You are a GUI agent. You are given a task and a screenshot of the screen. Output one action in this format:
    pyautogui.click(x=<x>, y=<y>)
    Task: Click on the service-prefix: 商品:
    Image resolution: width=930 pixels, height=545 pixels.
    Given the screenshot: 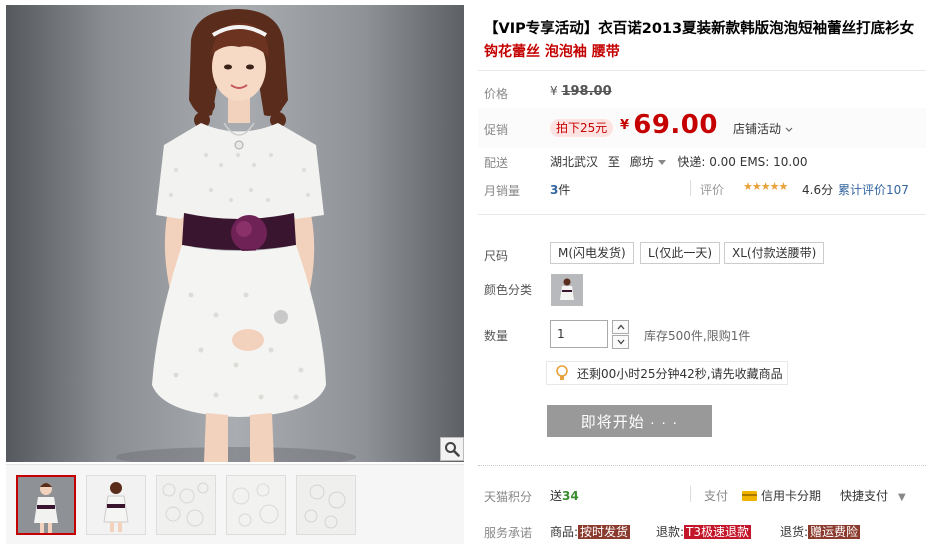 What is the action you would take?
    pyautogui.click(x=564, y=532)
    